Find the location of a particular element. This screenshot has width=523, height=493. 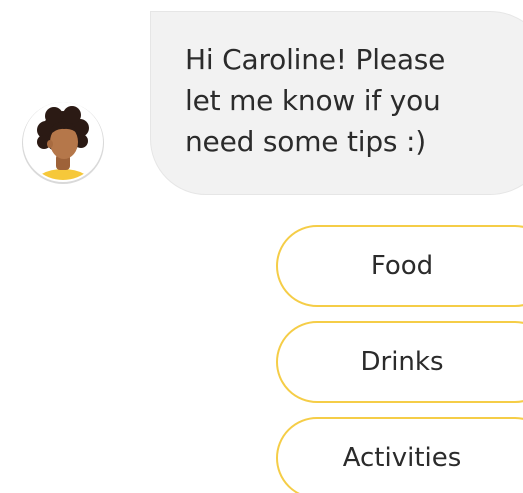

person-avatar-icon is located at coordinates (63, 143).